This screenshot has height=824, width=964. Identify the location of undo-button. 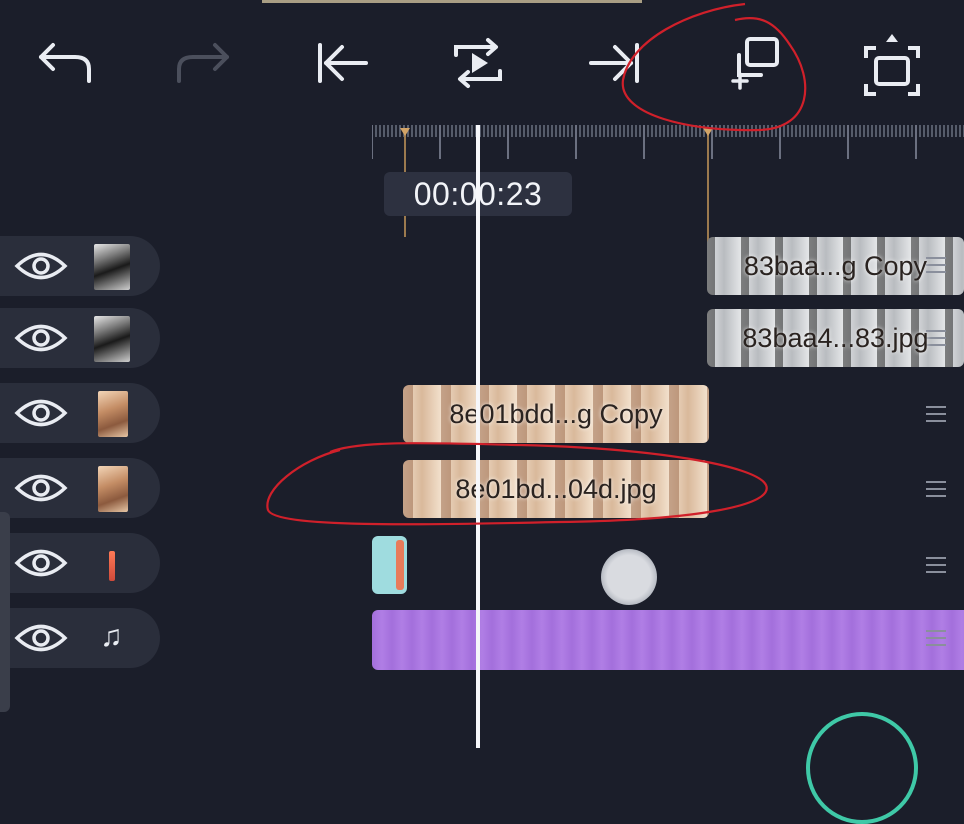
(65, 63).